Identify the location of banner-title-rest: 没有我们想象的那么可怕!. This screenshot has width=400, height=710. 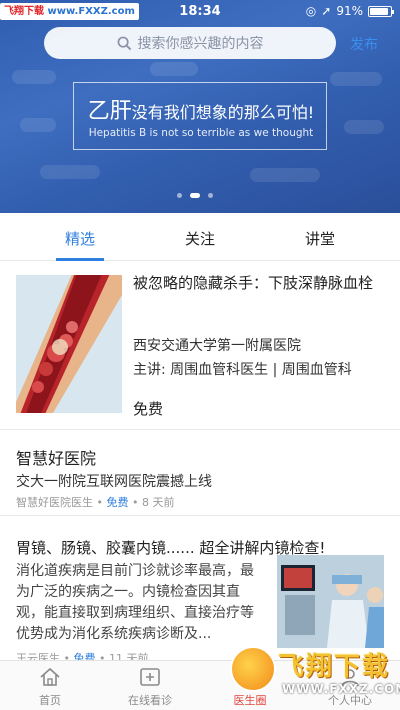
(223, 112).